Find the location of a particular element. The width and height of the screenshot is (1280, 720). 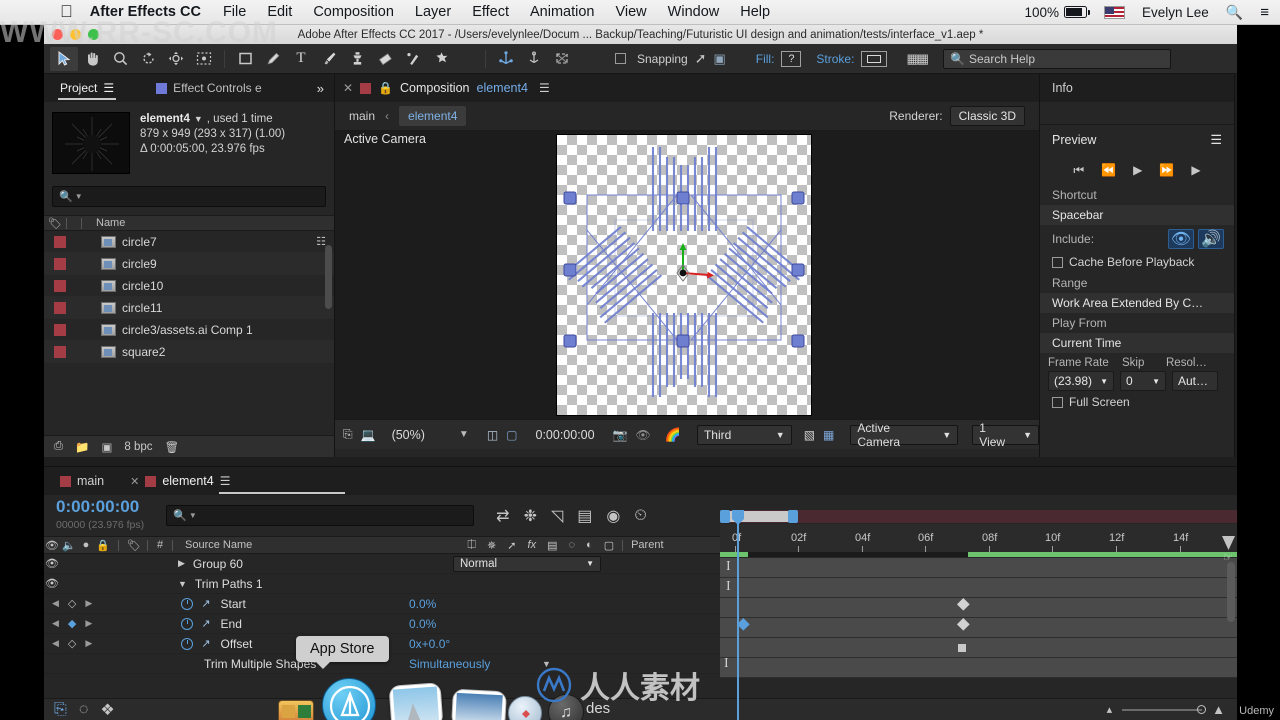

timeline-search-input: 🔍 ▼ is located at coordinates (320, 515).